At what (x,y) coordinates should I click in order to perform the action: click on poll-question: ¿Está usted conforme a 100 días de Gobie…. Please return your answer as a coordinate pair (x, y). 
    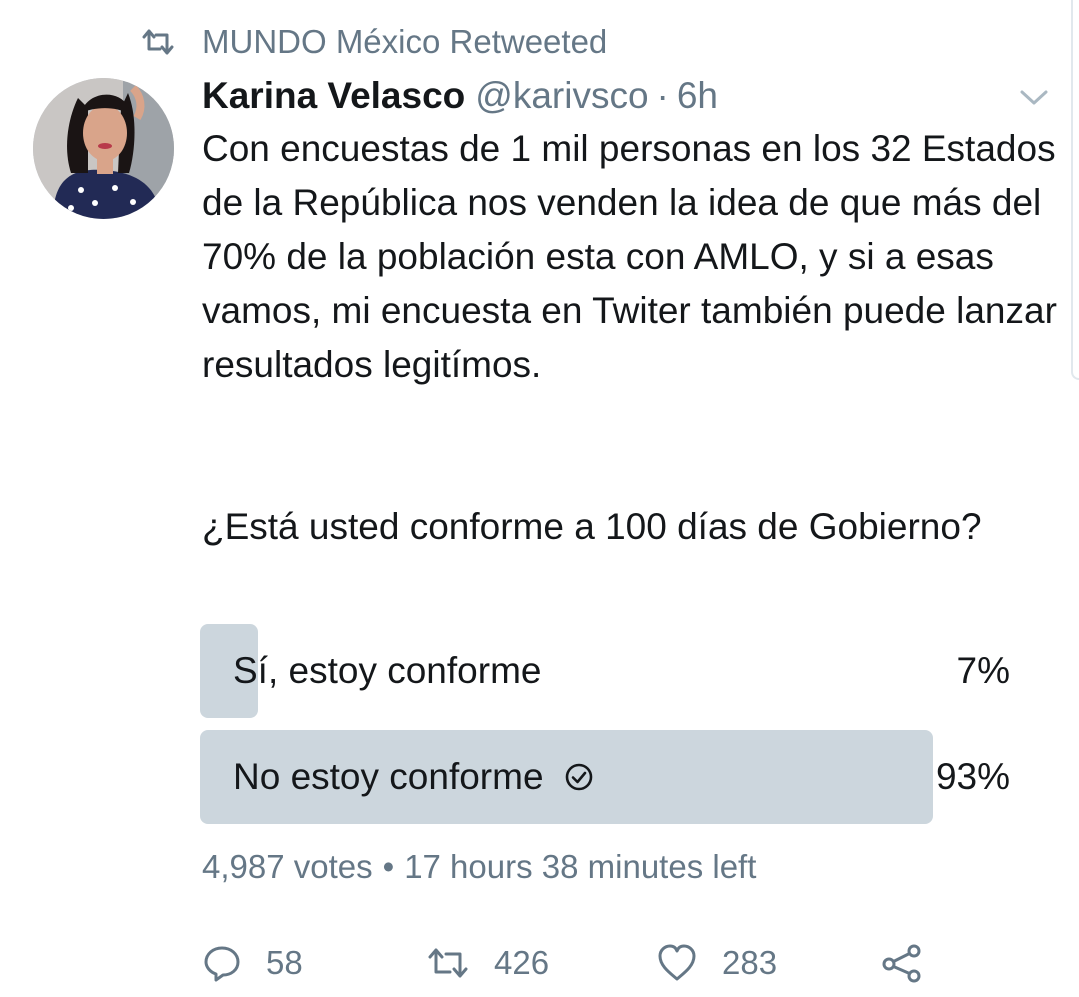
    Looking at the image, I should click on (632, 527).